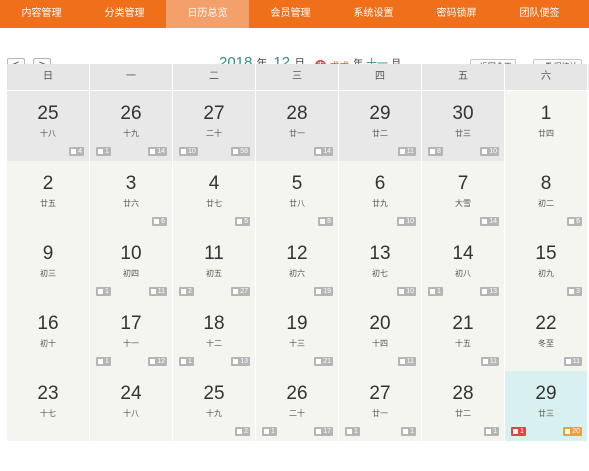  I want to click on weekday-label: 六, so click(546, 77).